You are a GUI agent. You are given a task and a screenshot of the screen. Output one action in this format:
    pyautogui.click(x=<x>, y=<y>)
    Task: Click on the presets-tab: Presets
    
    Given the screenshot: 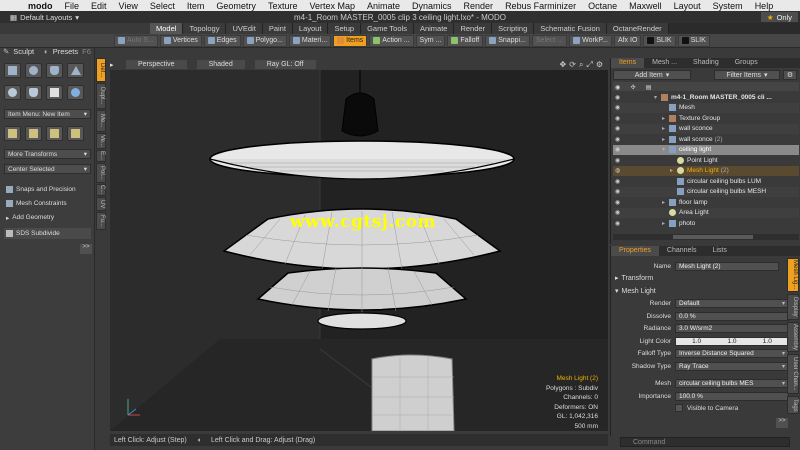 What is the action you would take?
    pyautogui.click(x=65, y=51)
    